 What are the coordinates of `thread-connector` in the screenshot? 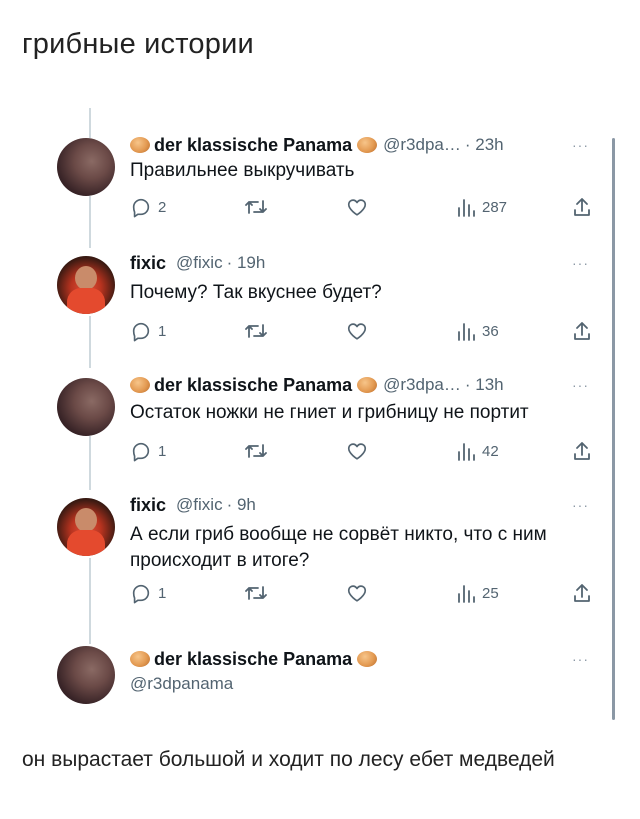 It's located at (90, 123).